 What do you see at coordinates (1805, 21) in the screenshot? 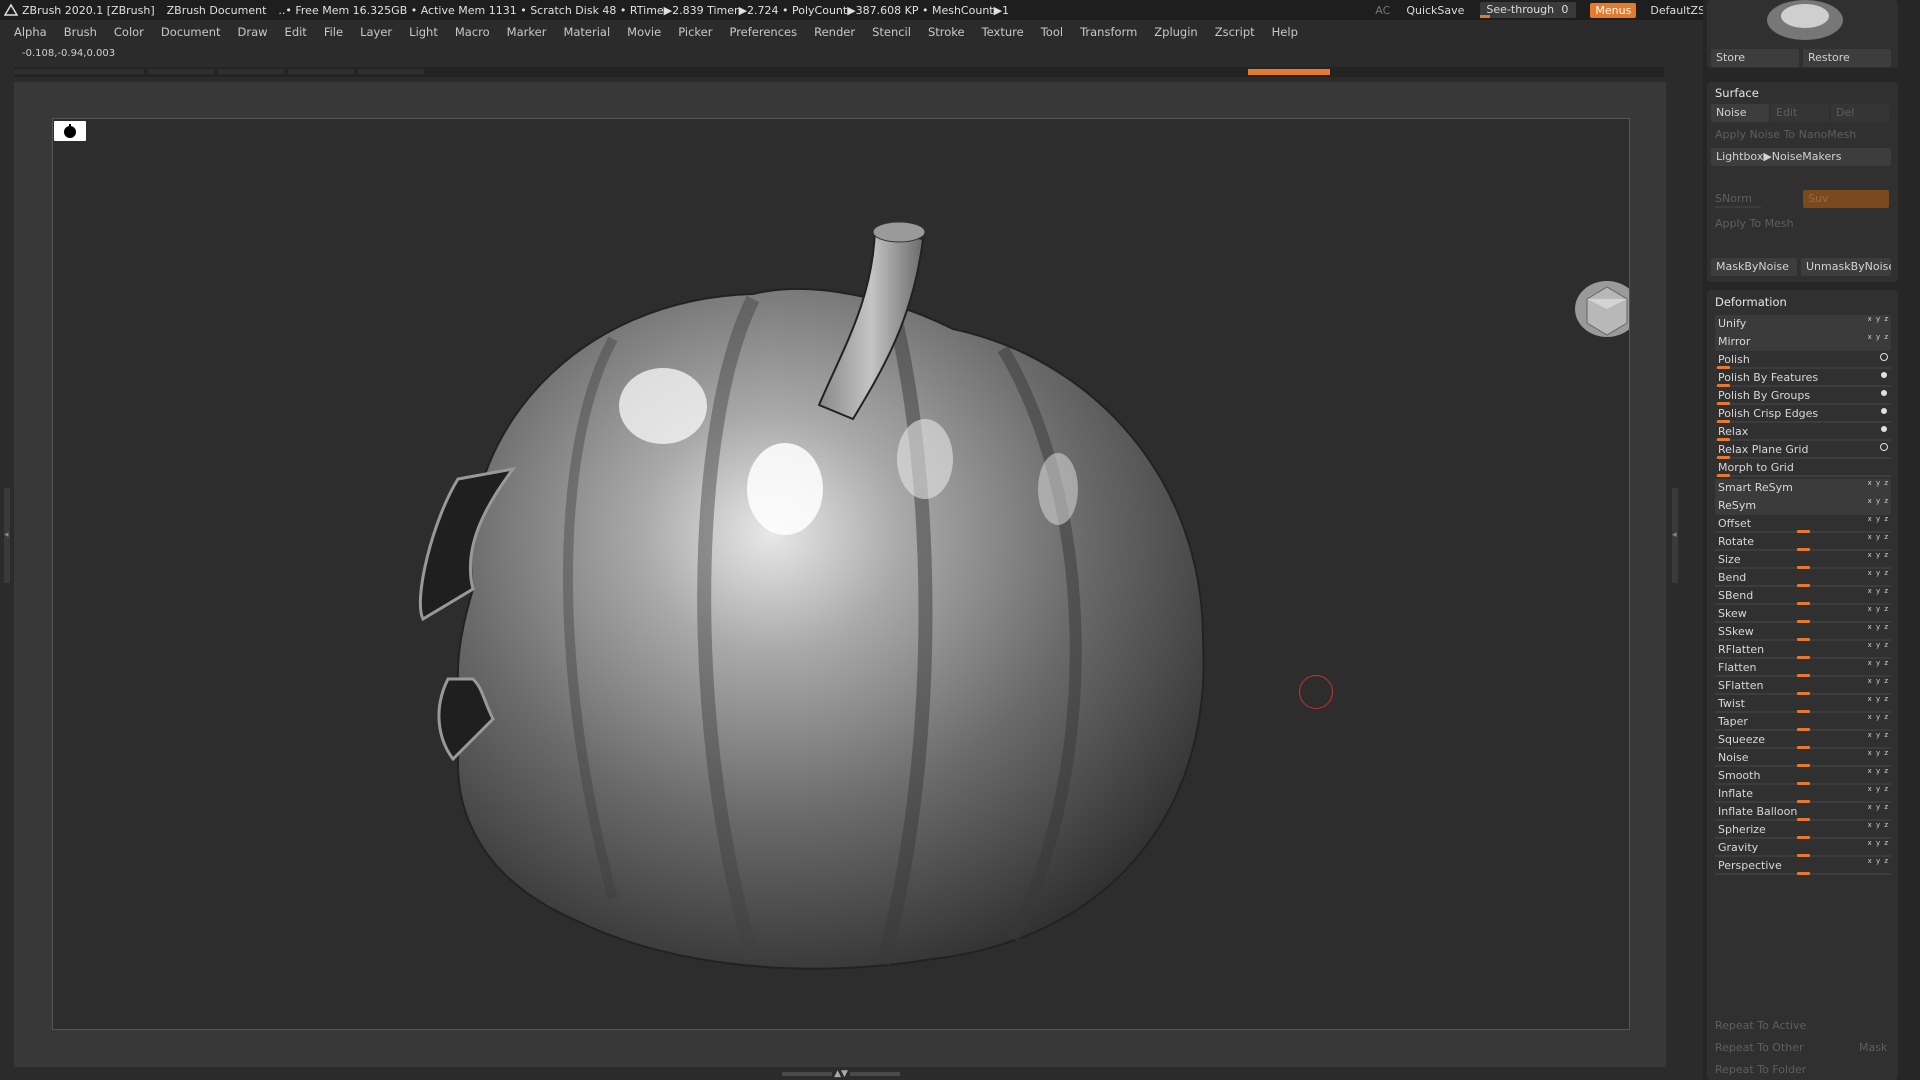
I see `tool-thumbnail-icon` at bounding box center [1805, 21].